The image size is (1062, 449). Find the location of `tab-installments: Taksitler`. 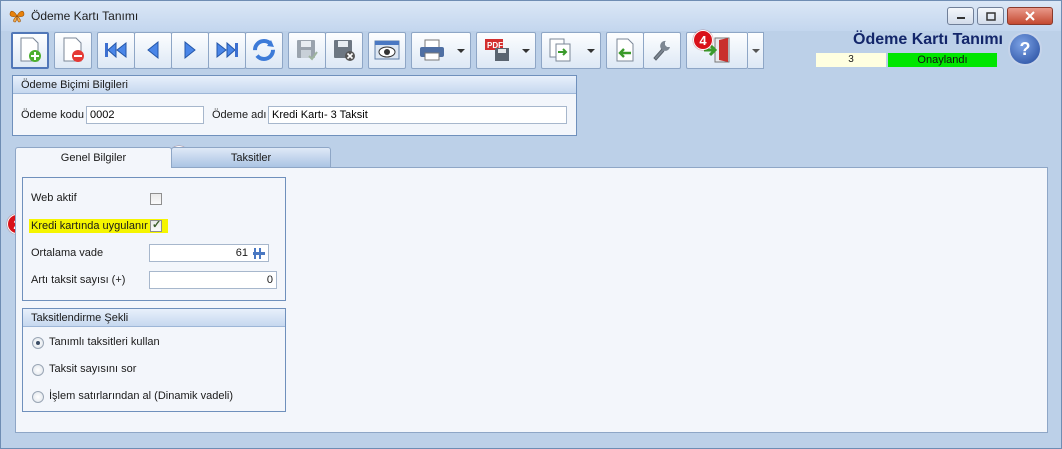

tab-installments: Taksitler is located at coordinates (251, 157).